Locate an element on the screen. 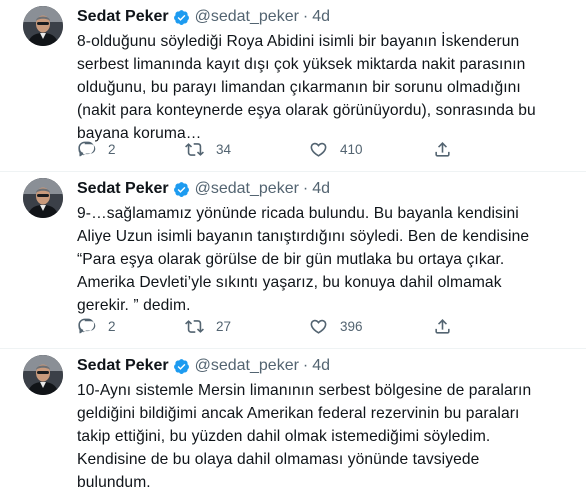 Image resolution: width=586 pixels, height=490 pixels. tweet-actions: 2 27 396 is located at coordinates (270, 326).